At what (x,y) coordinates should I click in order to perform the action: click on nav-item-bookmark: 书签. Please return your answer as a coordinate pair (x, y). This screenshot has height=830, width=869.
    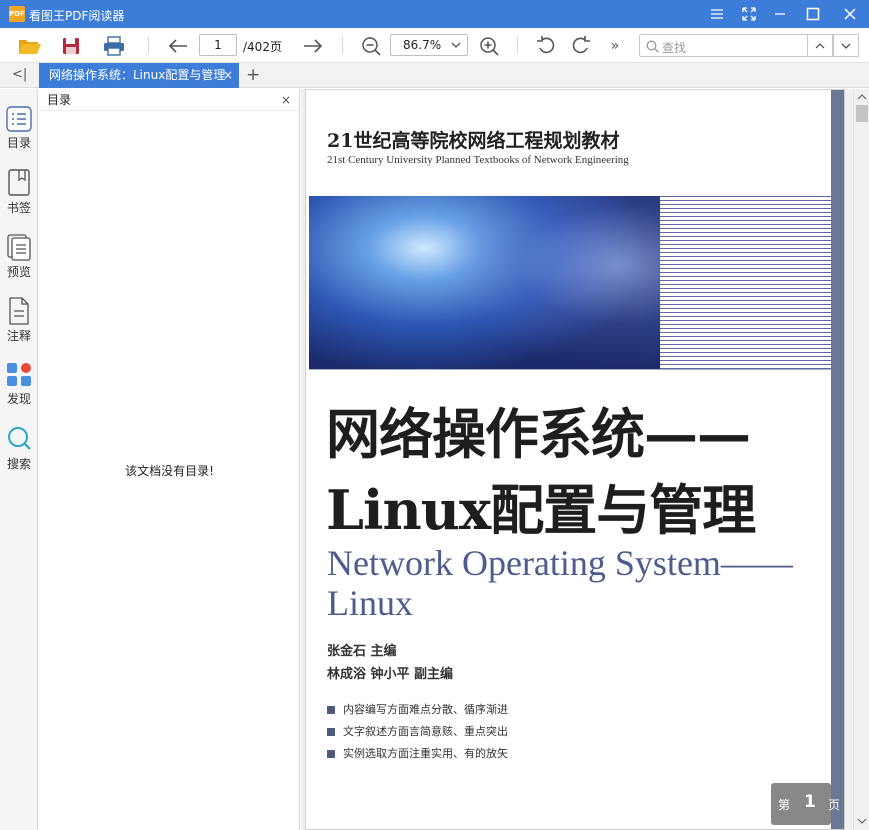
    Looking at the image, I should click on (19, 192).